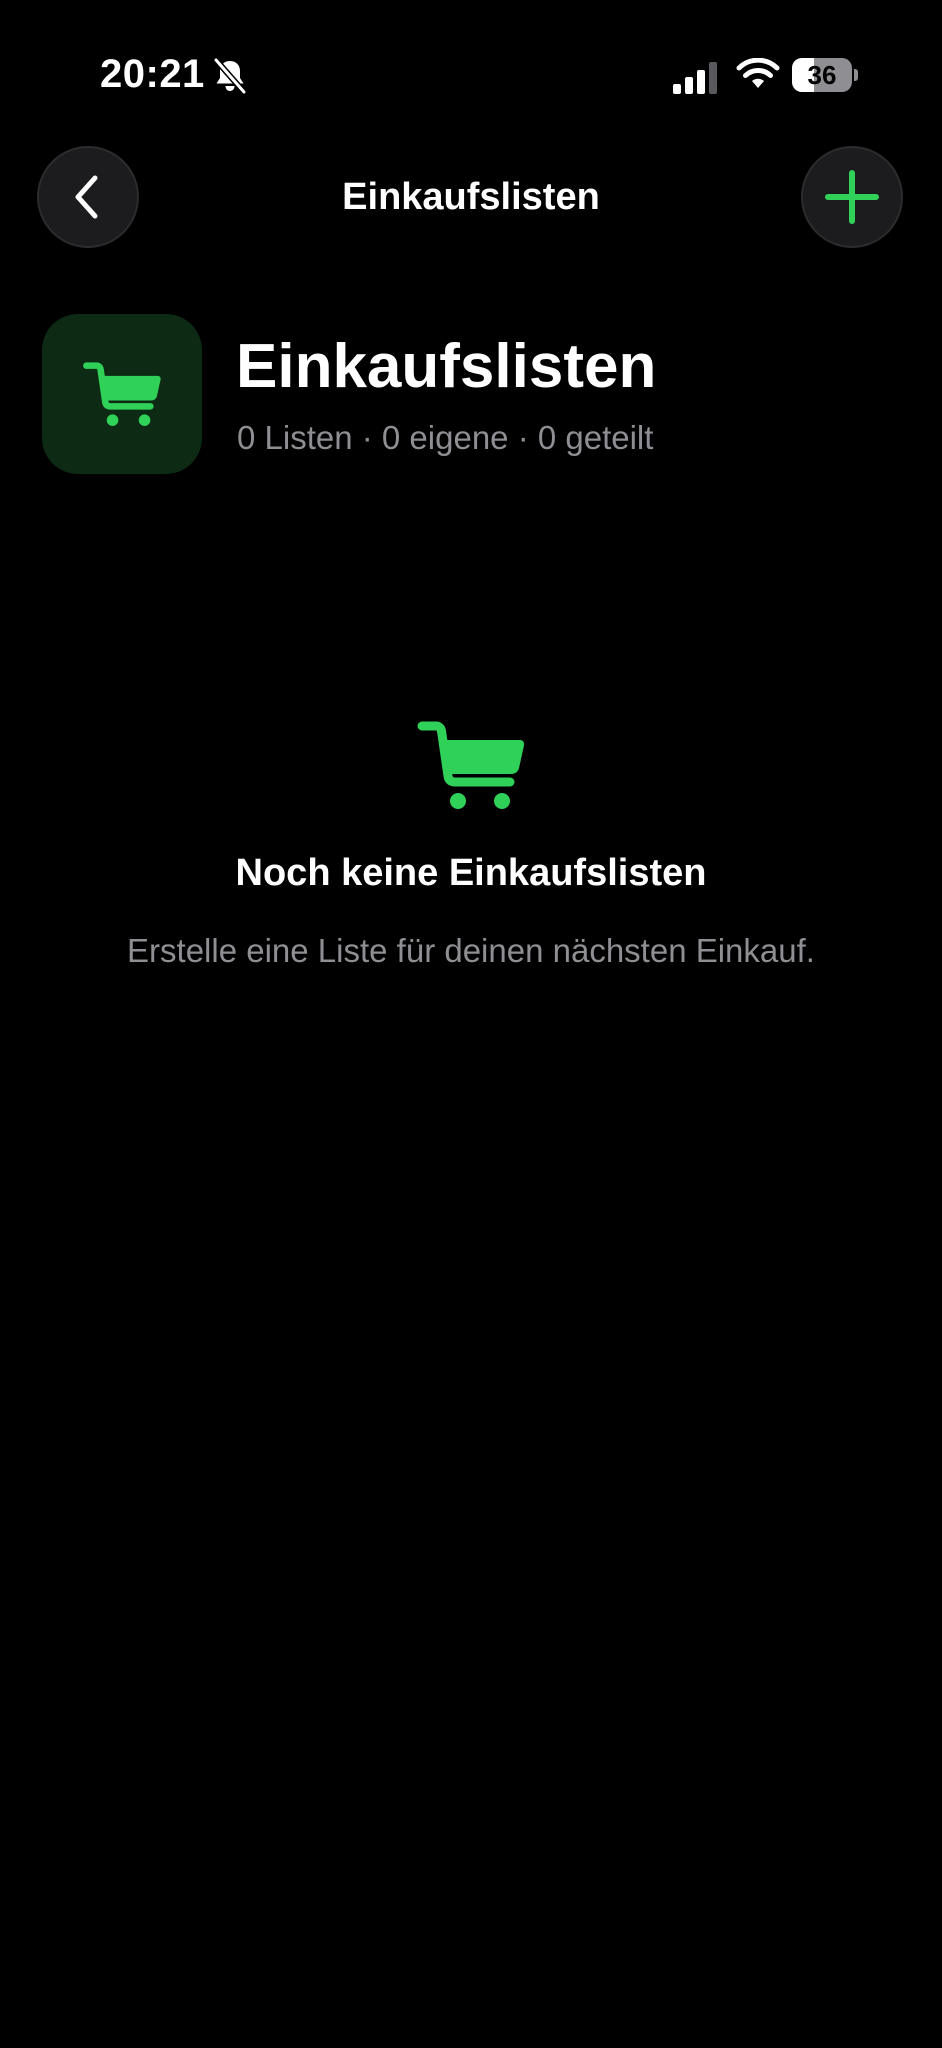  I want to click on status-bar: 20:21 36, so click(471, 75).